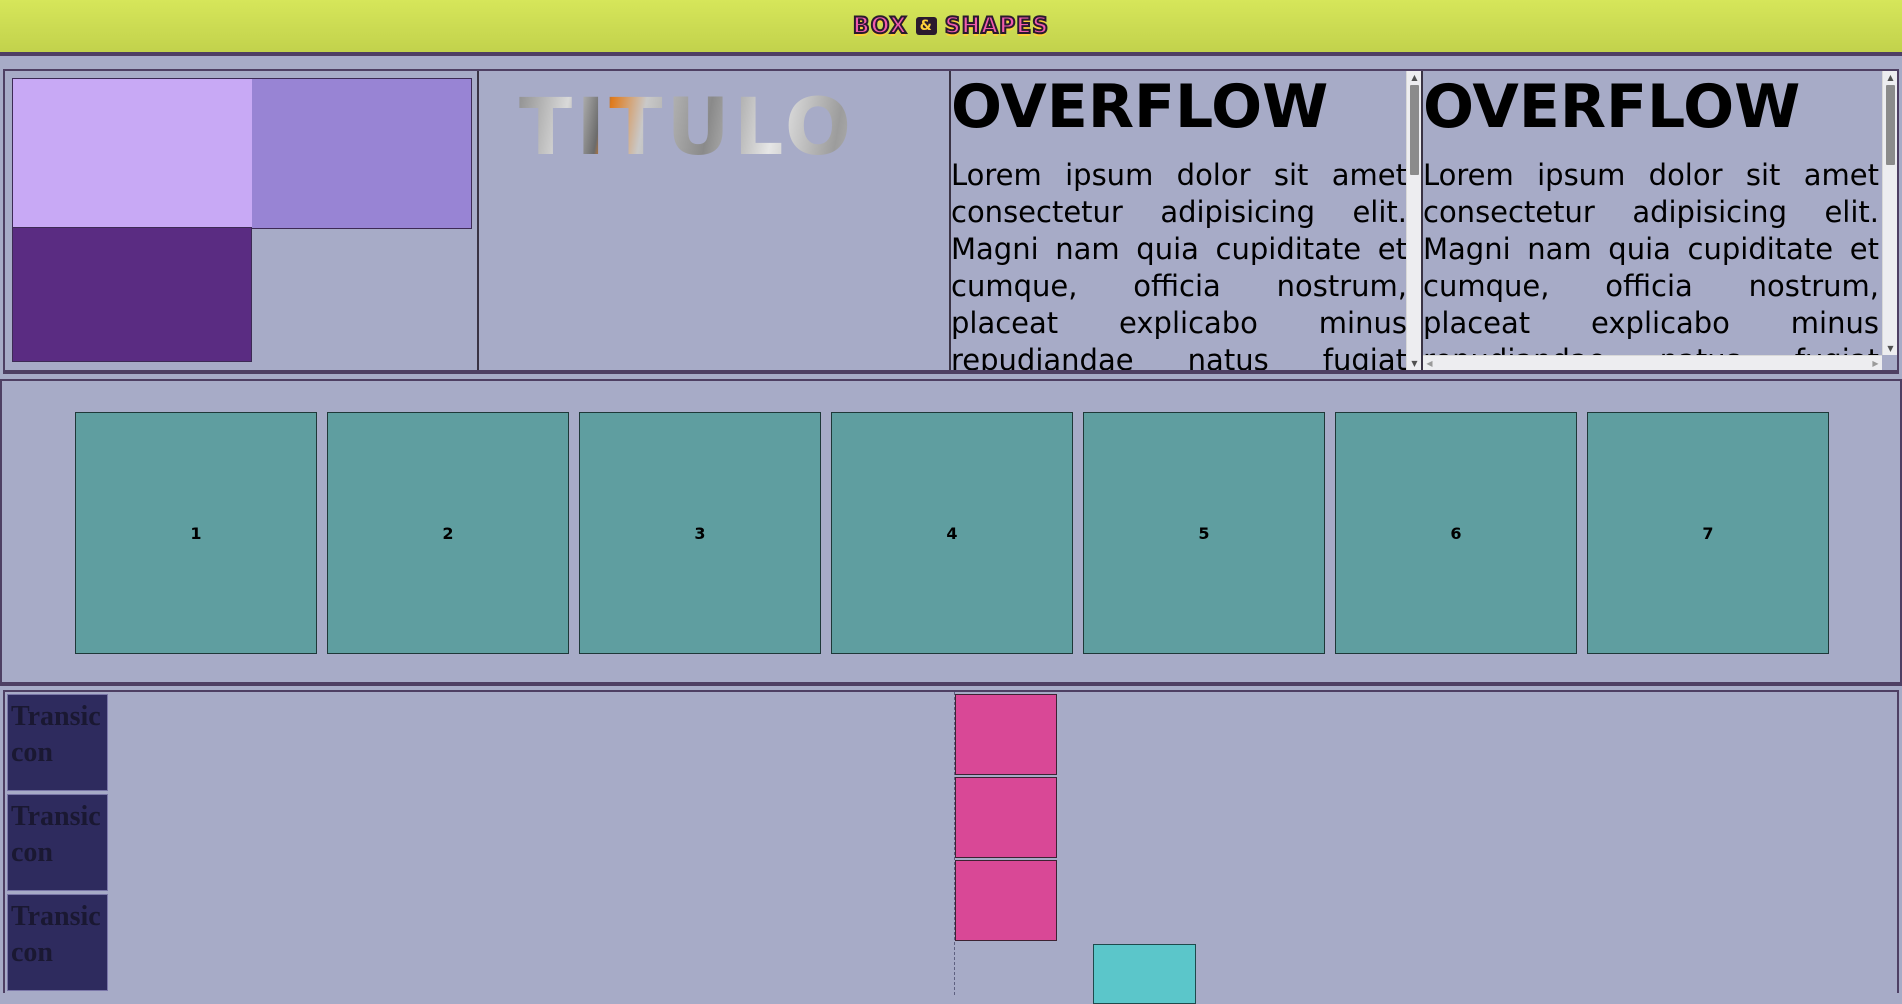  I want to click on vertical-scrollbar-2: ▲ ▼, so click(1889, 213).